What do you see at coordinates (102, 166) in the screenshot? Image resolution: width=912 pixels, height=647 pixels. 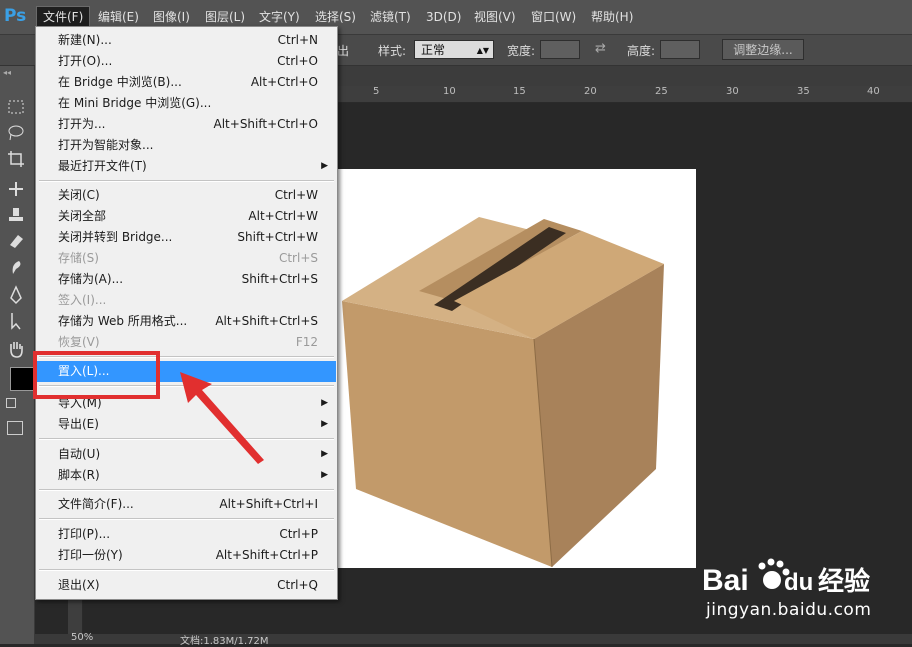 I see `menu-item-label: 最近打开文件(T)` at bounding box center [102, 166].